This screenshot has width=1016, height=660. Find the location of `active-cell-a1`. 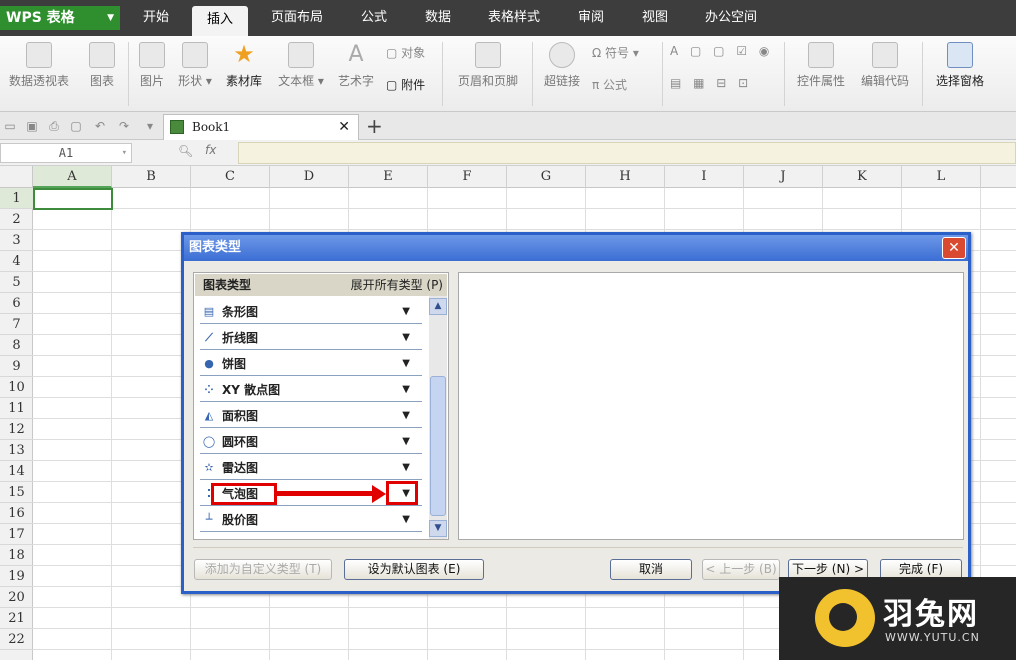

active-cell-a1 is located at coordinates (73, 199).